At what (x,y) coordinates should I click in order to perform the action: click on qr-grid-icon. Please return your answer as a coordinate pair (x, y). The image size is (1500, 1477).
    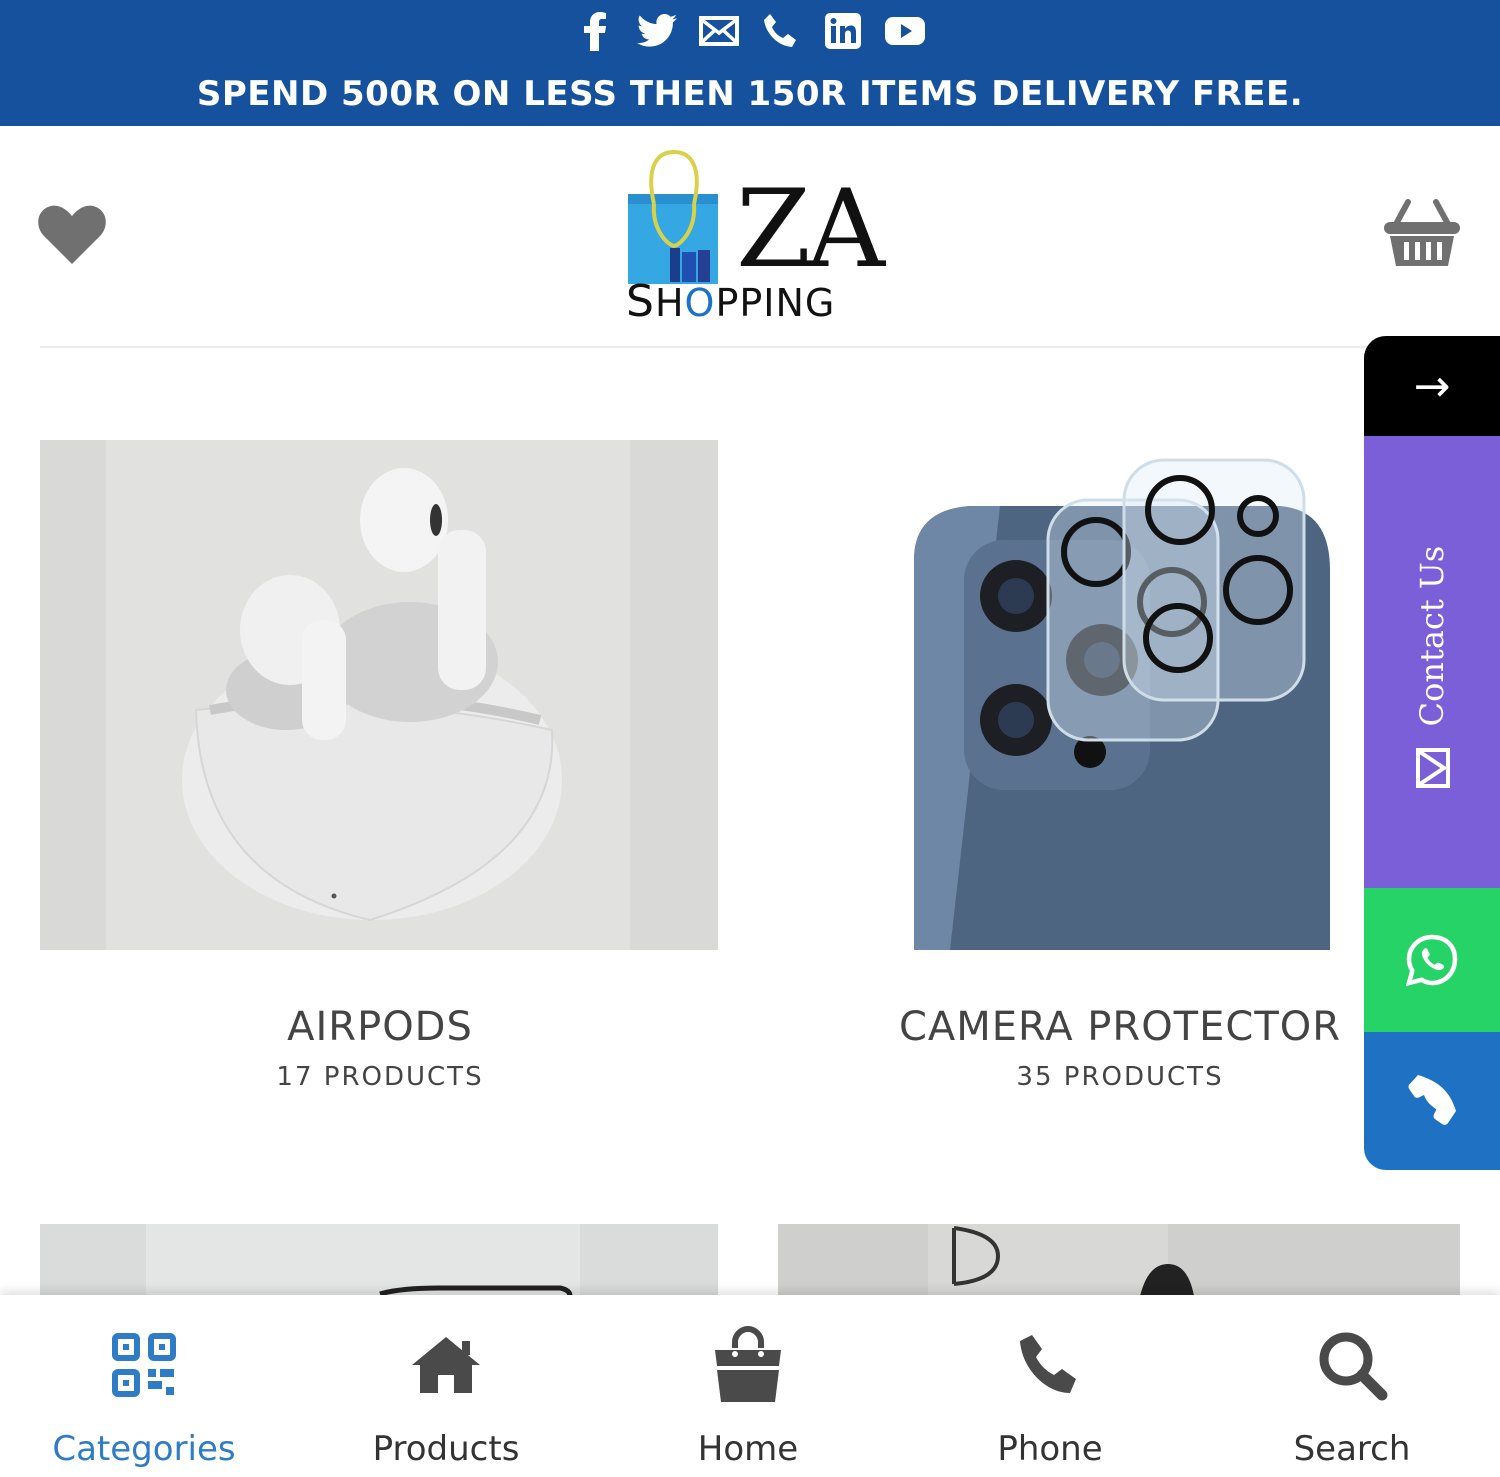
    Looking at the image, I should click on (144, 1365).